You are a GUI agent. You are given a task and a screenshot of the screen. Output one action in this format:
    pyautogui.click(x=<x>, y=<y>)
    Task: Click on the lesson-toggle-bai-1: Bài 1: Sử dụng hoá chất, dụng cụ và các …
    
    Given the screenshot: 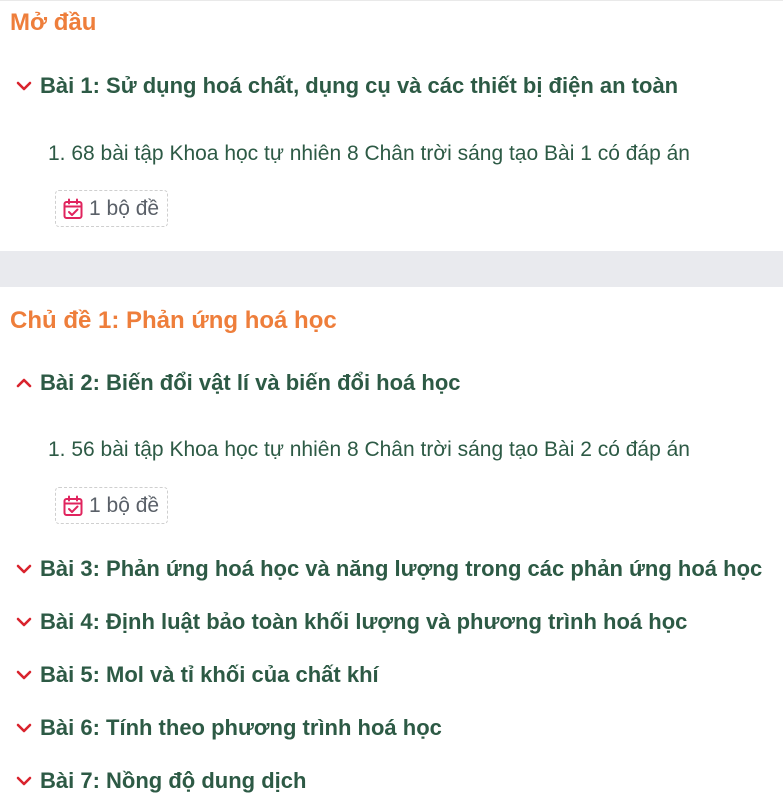 What is the action you would take?
    pyautogui.click(x=346, y=86)
    